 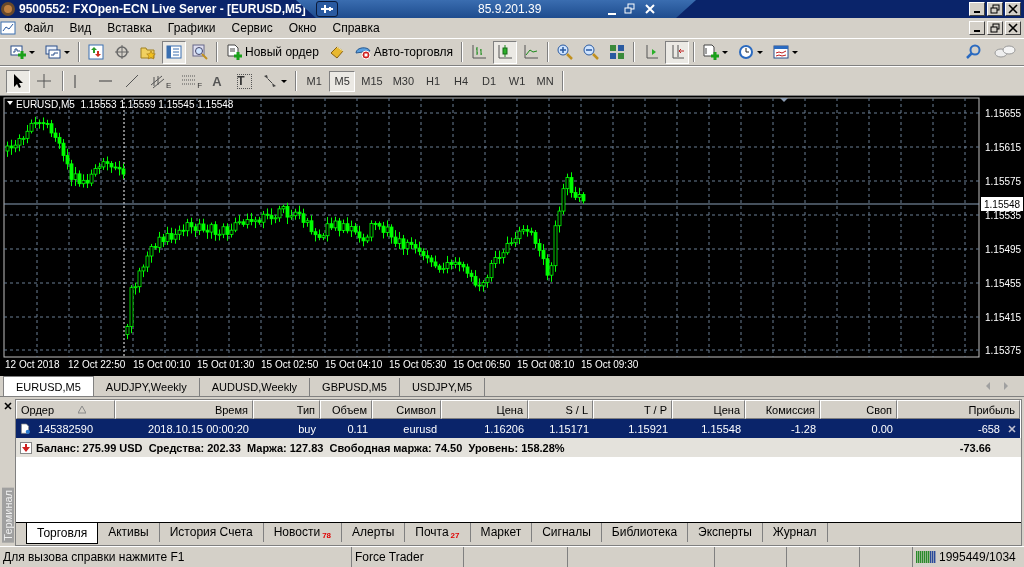 What do you see at coordinates (245, 81) in the screenshot?
I see `toolbar-button: T` at bounding box center [245, 81].